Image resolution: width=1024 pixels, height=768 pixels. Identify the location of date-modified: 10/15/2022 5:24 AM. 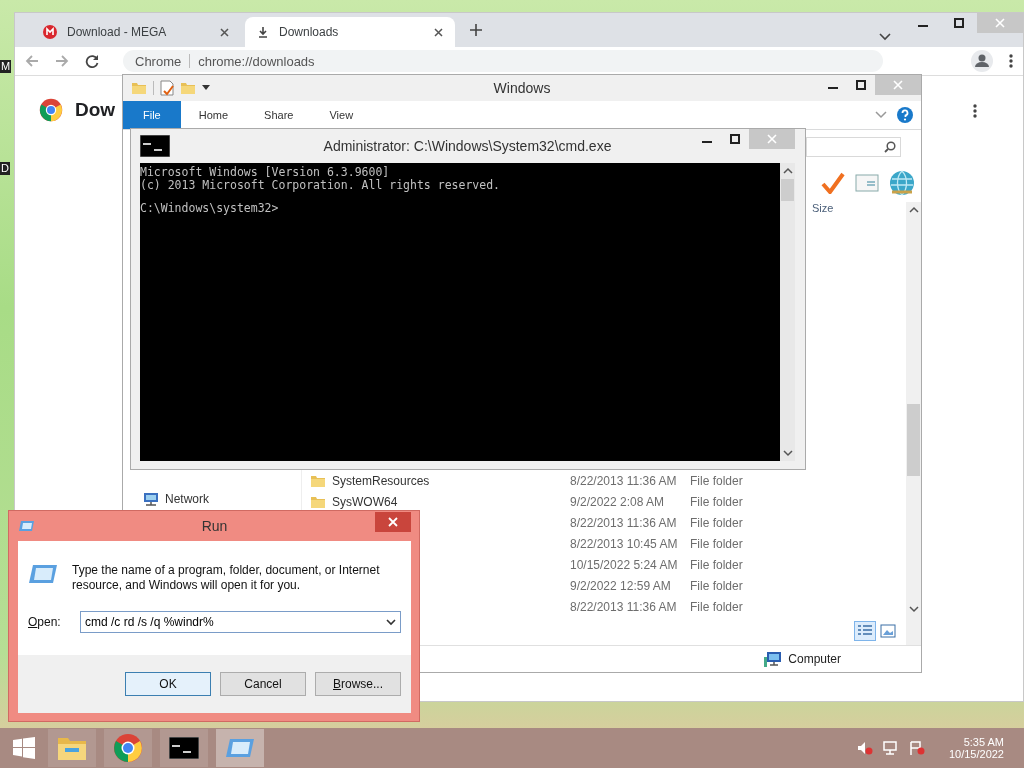
(624, 564).